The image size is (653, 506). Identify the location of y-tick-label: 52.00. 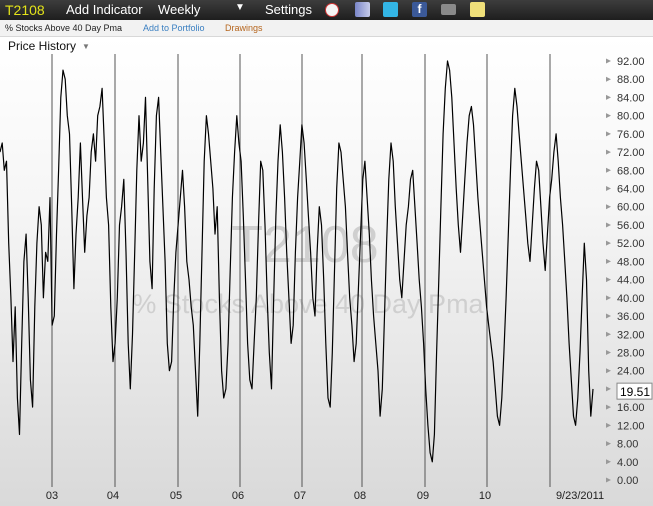
(631, 244).